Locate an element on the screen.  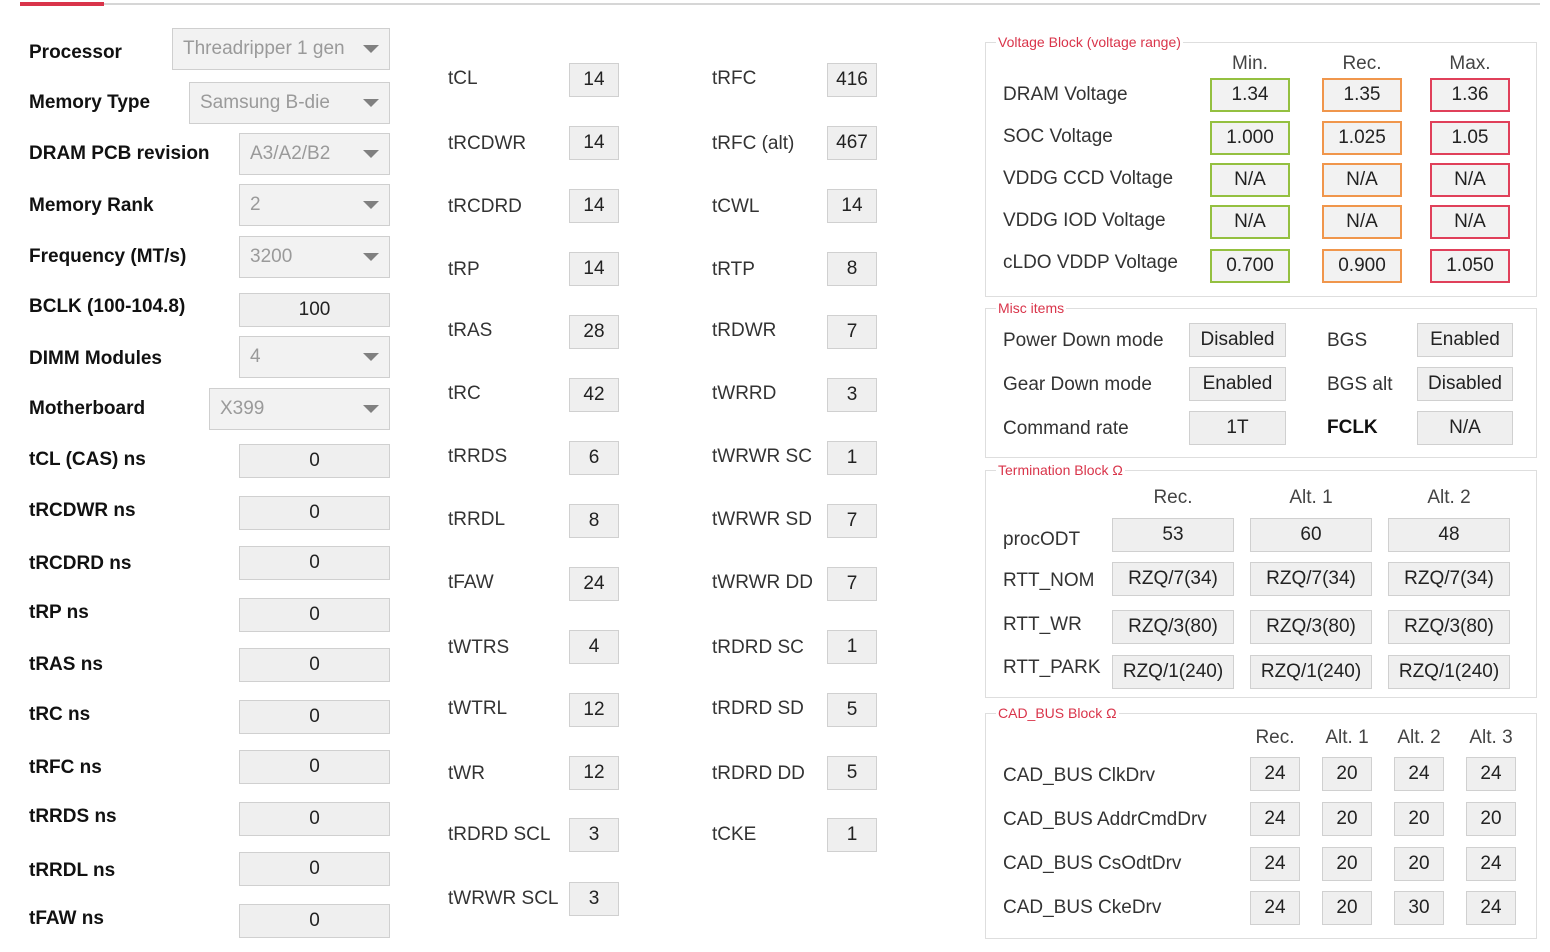
timing-input: 6 is located at coordinates (594, 458).